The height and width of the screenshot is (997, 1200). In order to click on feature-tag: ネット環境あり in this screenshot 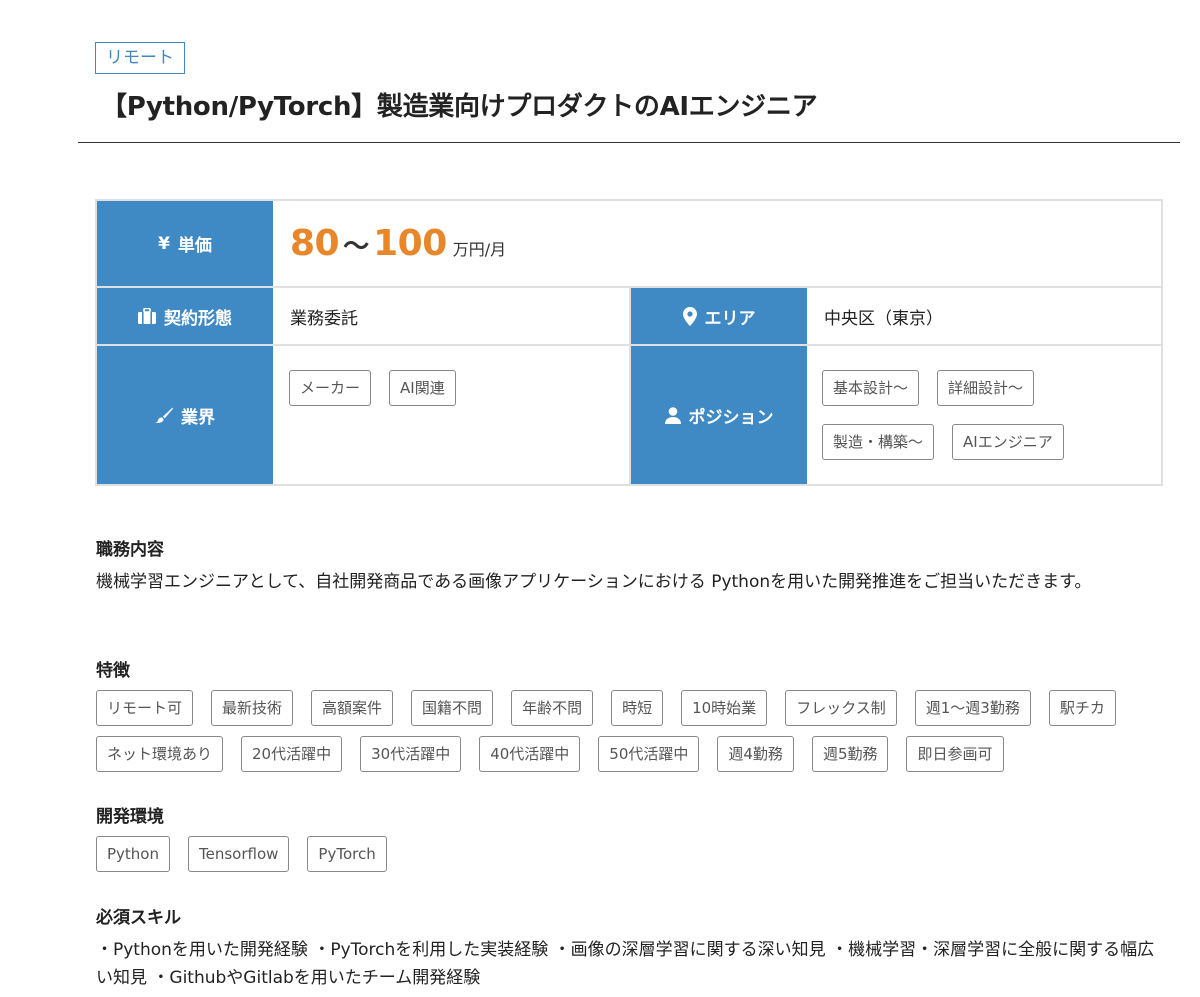, I will do `click(160, 754)`.